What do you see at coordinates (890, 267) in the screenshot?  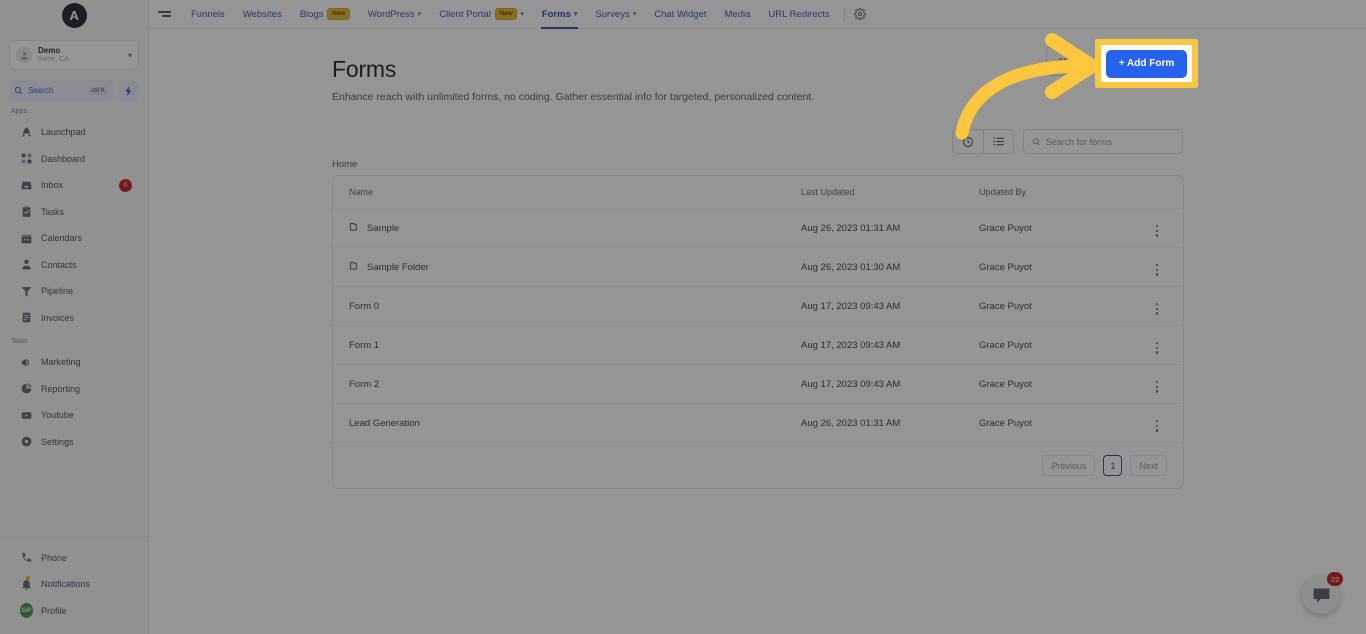 I see `row-last-updated: Aug 26, 2023 01:30 AM` at bounding box center [890, 267].